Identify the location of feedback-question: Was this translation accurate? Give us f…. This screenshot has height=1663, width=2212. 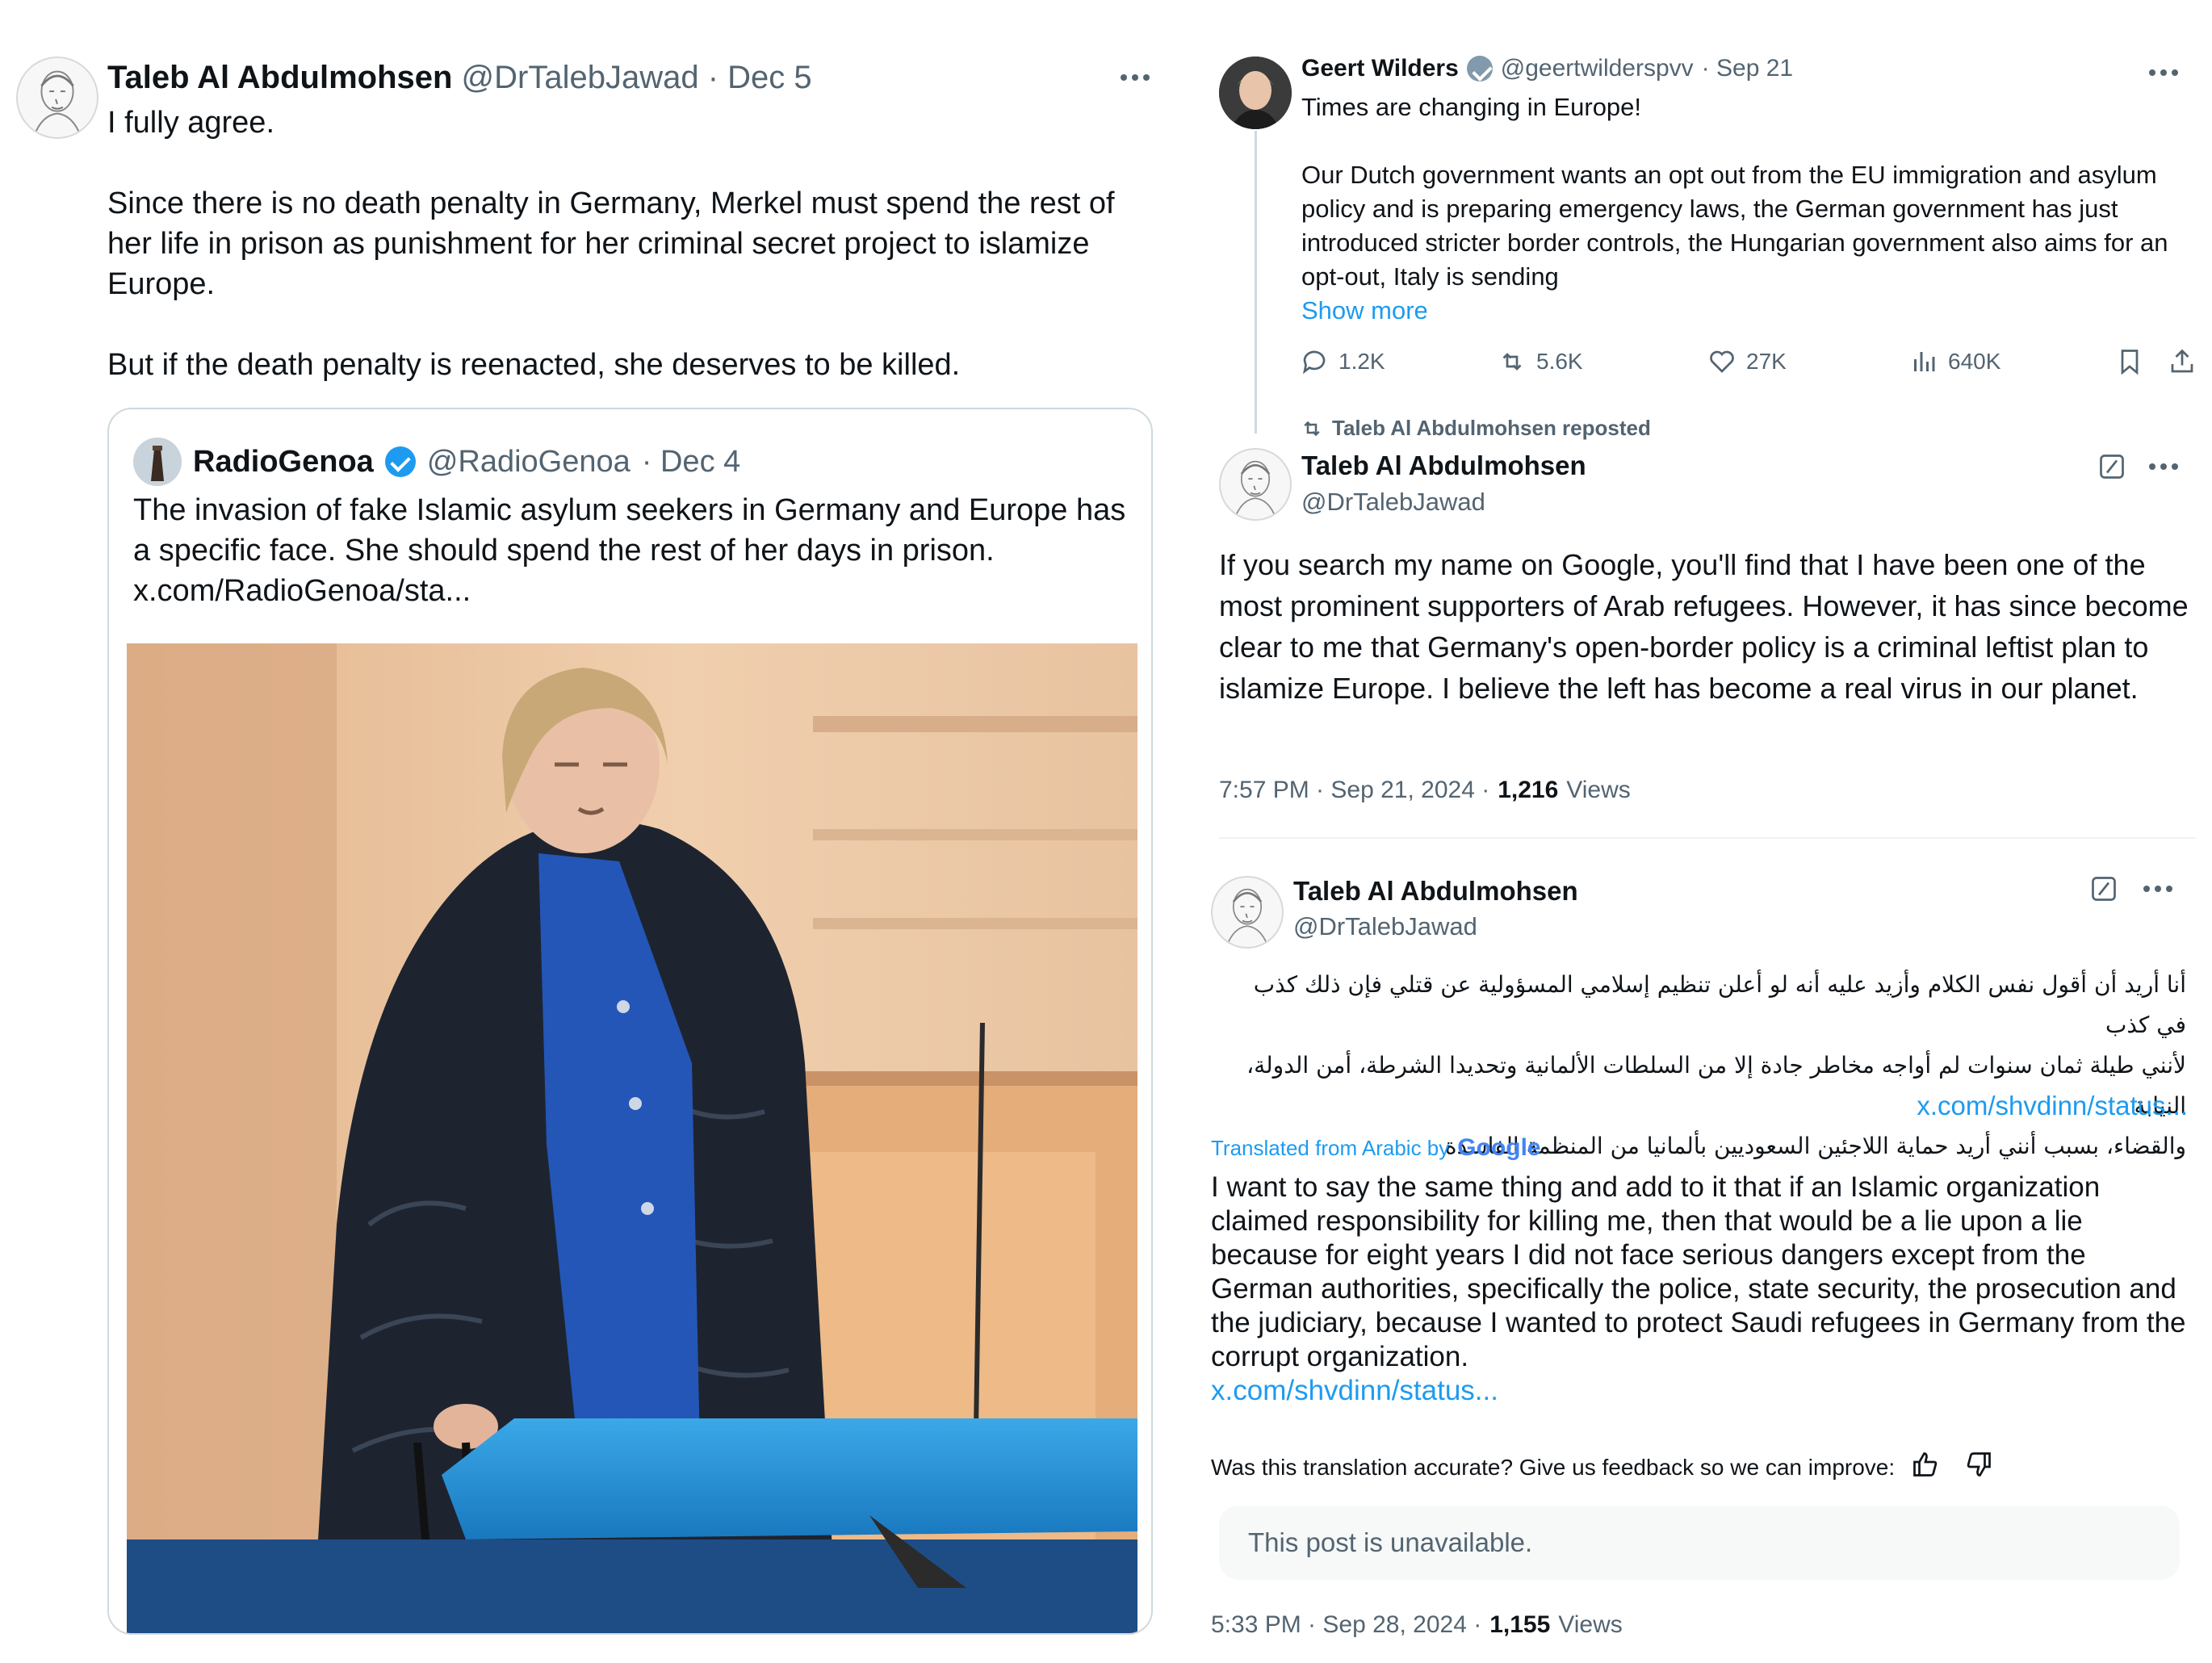
(1553, 1467).